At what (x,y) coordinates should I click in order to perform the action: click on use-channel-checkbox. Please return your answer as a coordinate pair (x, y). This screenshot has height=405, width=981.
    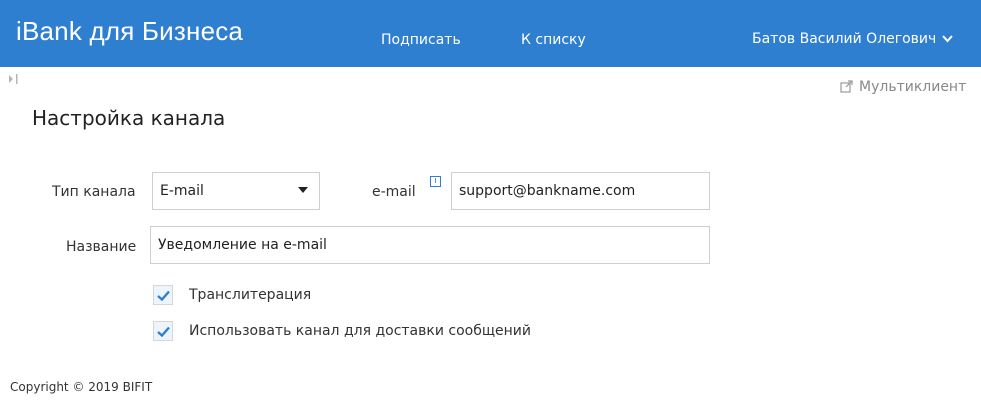
    Looking at the image, I should click on (163, 331).